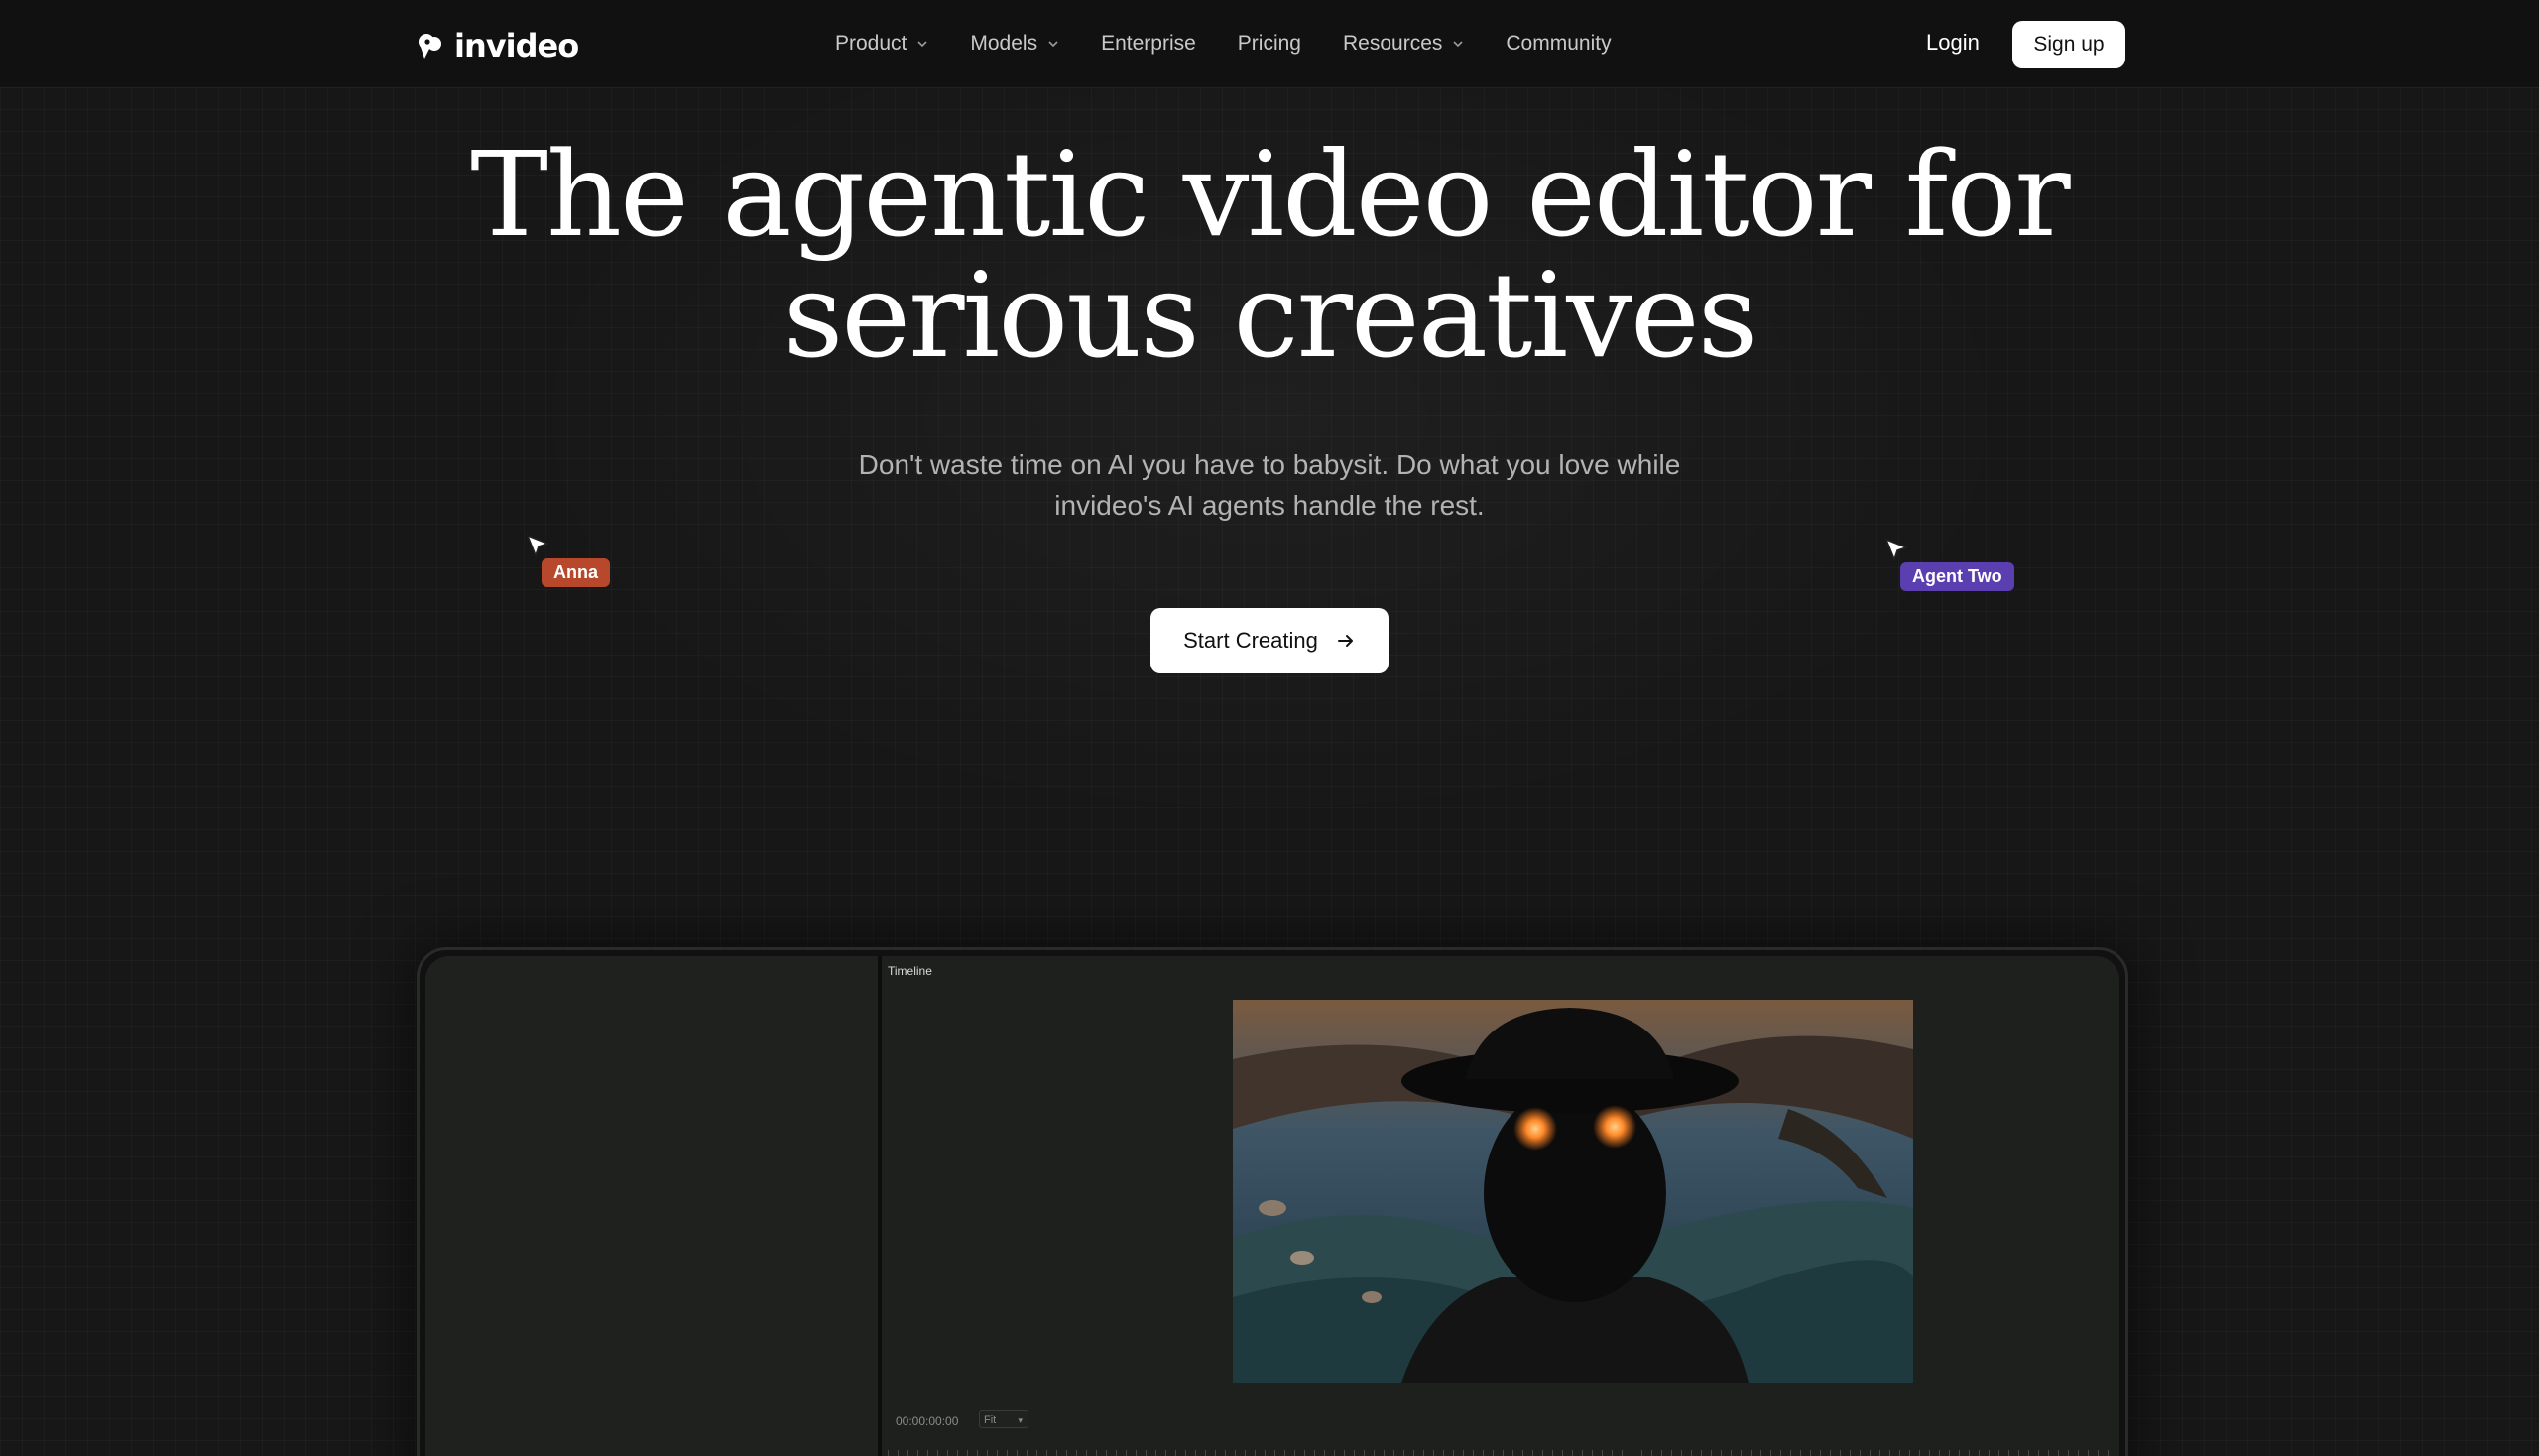 Image resolution: width=2539 pixels, height=1456 pixels. What do you see at coordinates (1953, 43) in the screenshot?
I see `login-link: Login` at bounding box center [1953, 43].